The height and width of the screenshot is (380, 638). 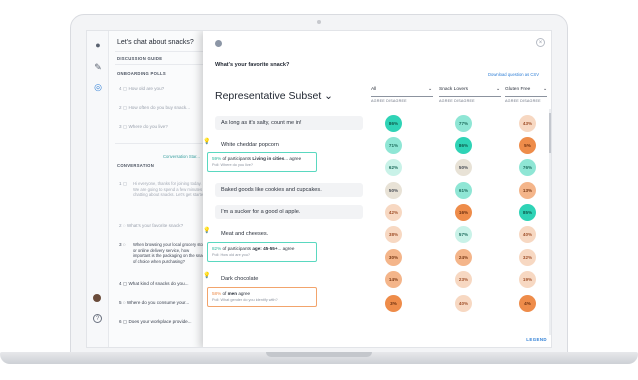 What do you see at coordinates (98, 67) in the screenshot?
I see `edit-icon: ✎` at bounding box center [98, 67].